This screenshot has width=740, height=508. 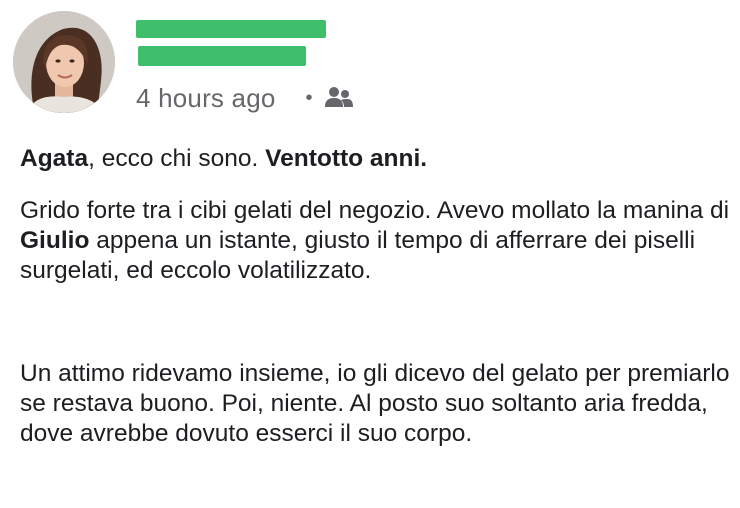 I want to click on post-headline: Agata, ecco chi sono. Ventotto anni., so click(x=375, y=159).